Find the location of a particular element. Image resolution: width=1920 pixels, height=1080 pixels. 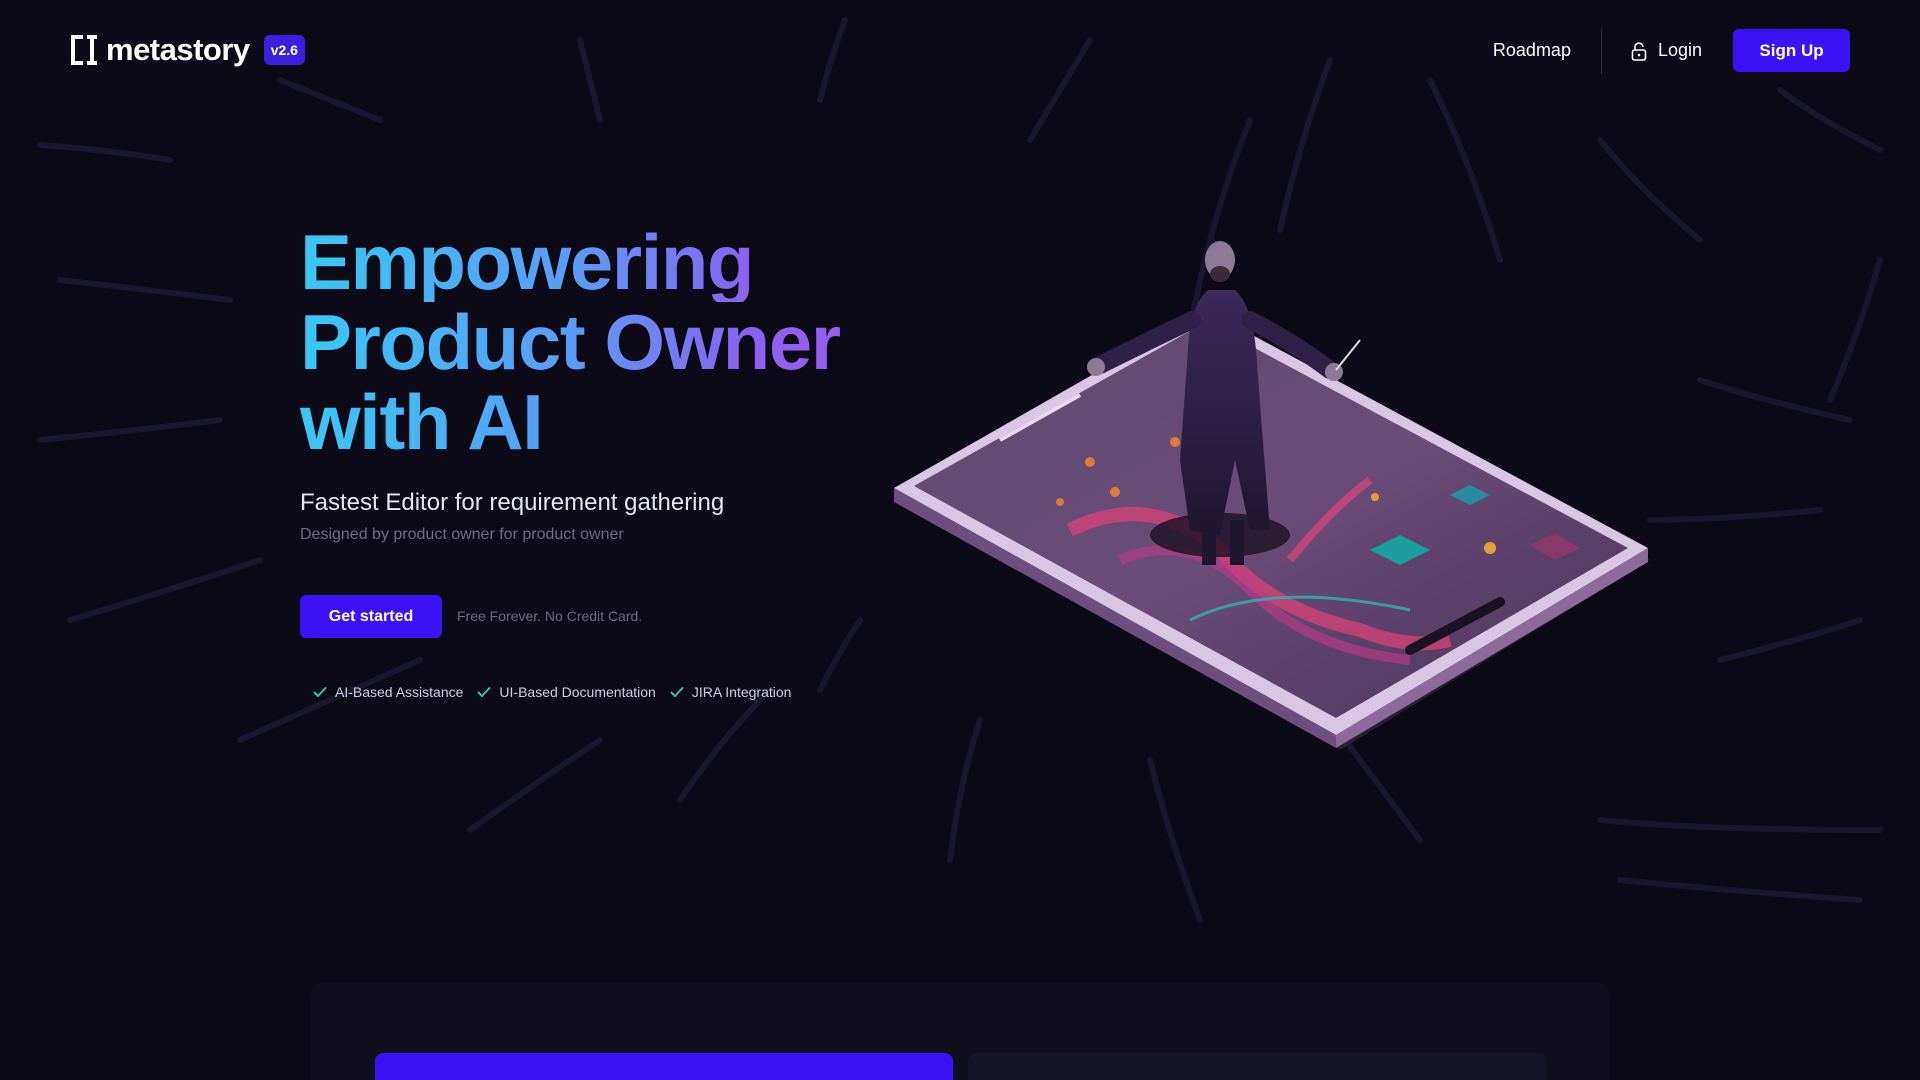

hero-title-line-2: Product Owner is located at coordinates (600, 342).